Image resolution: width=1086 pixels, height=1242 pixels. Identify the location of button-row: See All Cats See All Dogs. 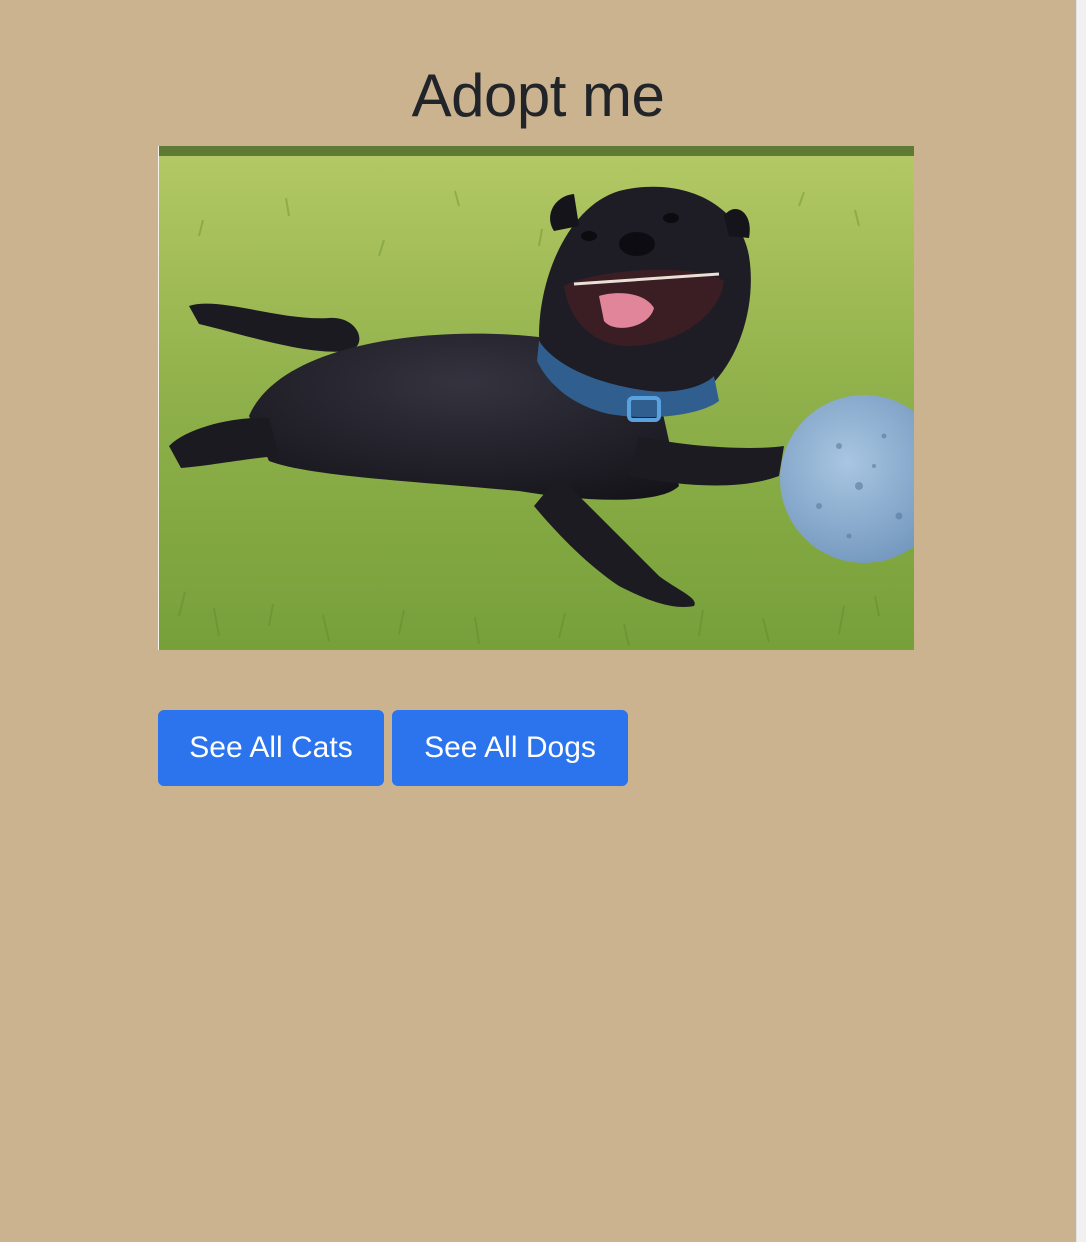
(393, 748).